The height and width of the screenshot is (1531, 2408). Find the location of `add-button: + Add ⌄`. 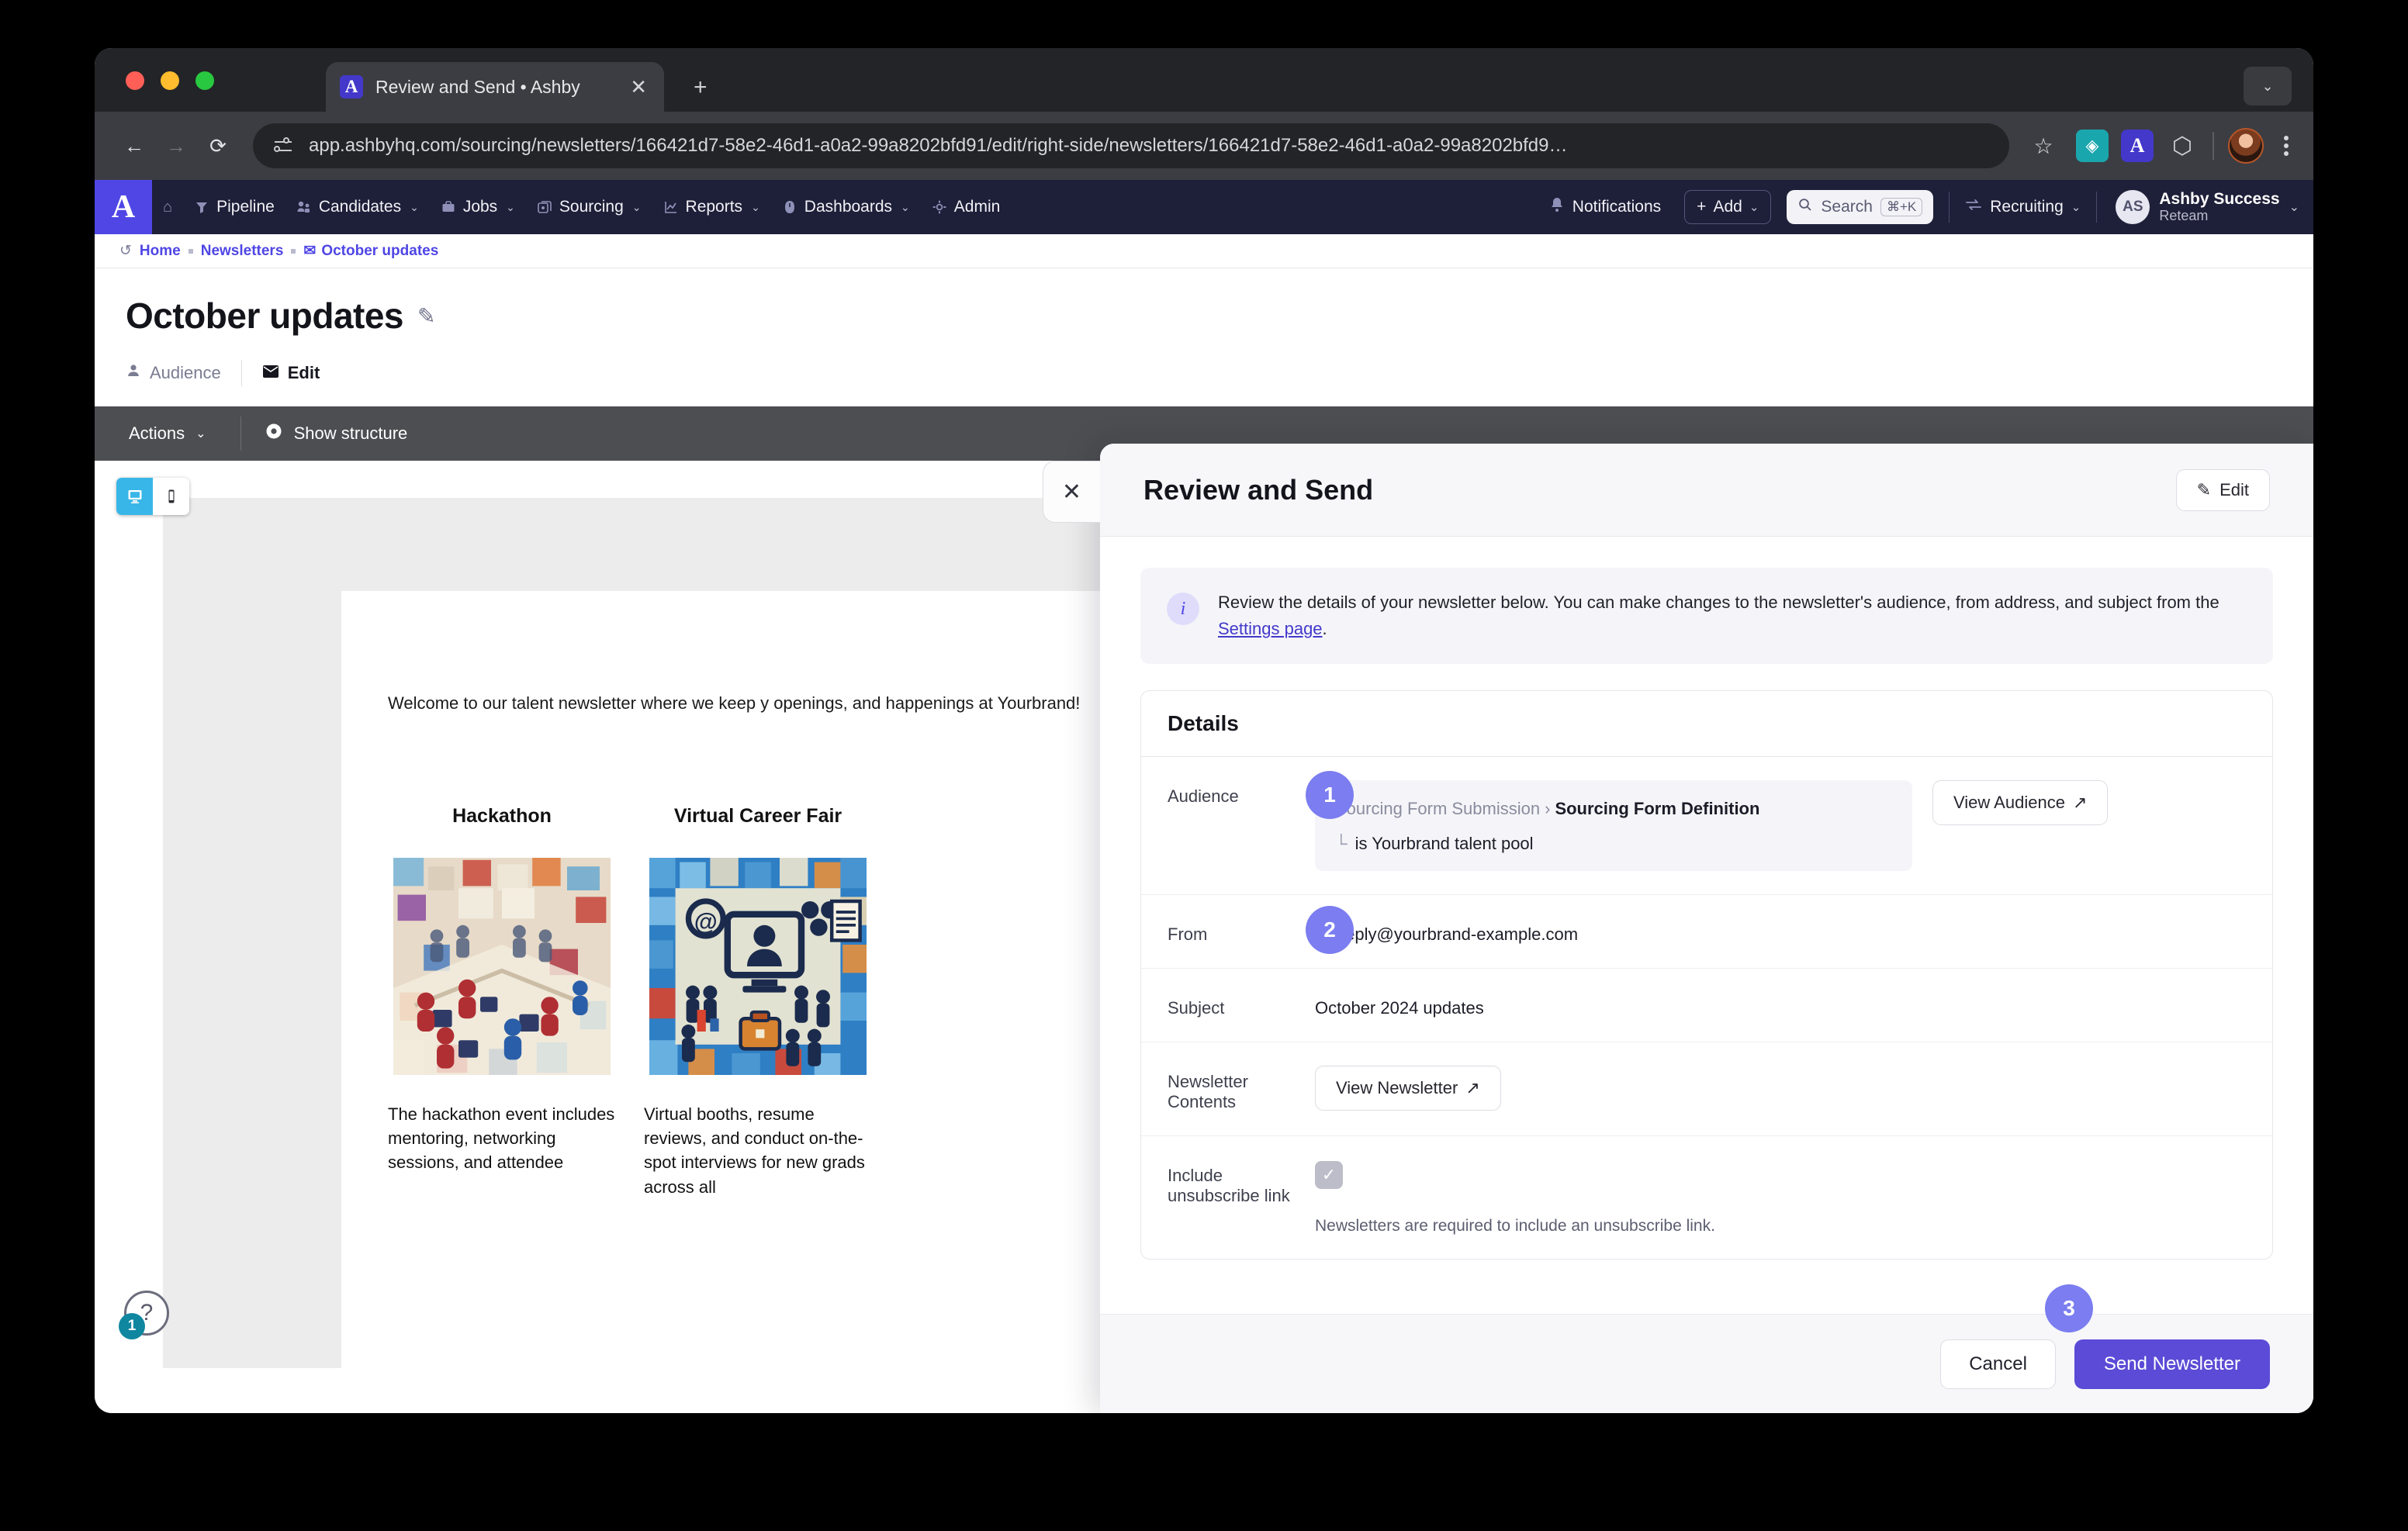

add-button: + Add ⌄ is located at coordinates (1728, 207).